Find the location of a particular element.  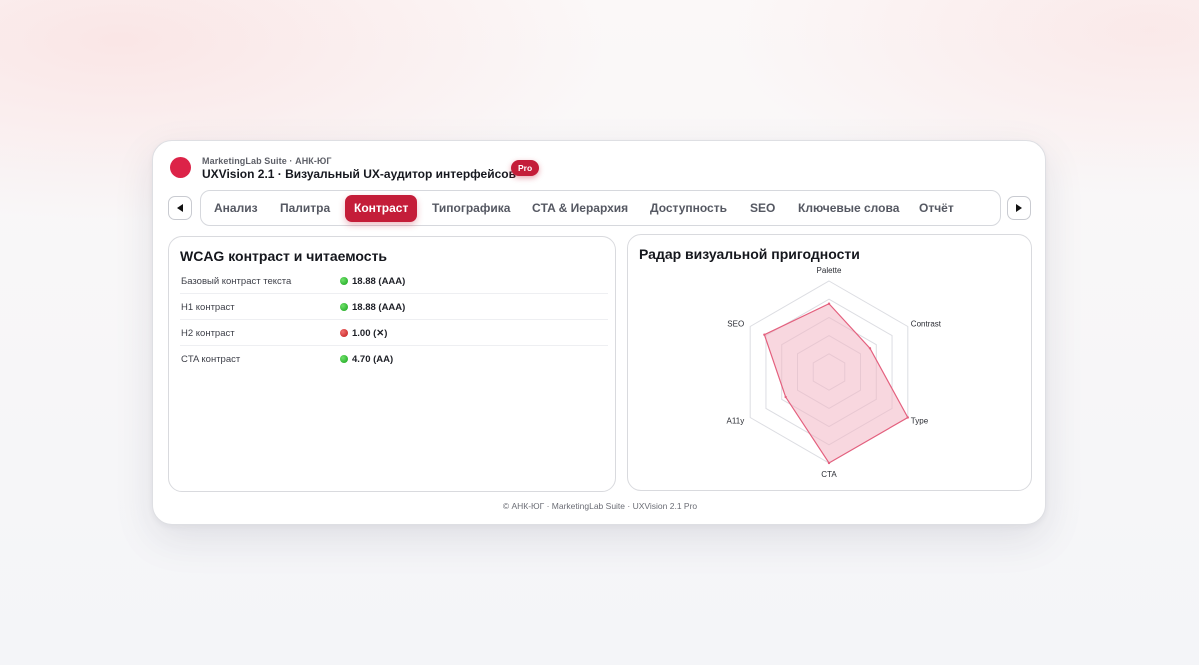

tab-analysis: Анализ is located at coordinates (236, 208).